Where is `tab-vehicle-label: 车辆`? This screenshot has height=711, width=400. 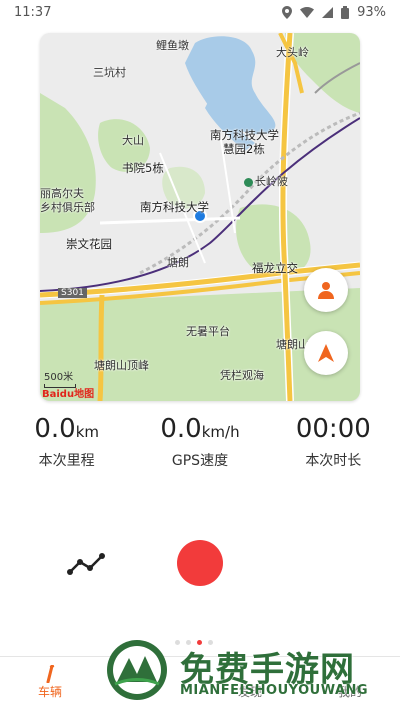
tab-vehicle-label: 车辆 is located at coordinates (49, 692).